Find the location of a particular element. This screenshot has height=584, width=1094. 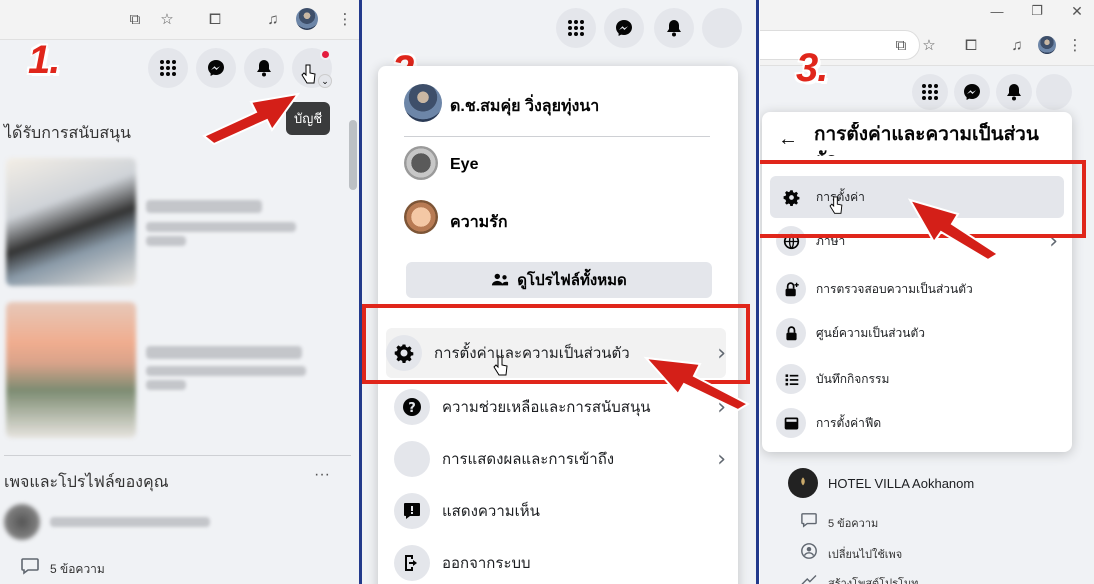

page-avatar is located at coordinates (22, 522).